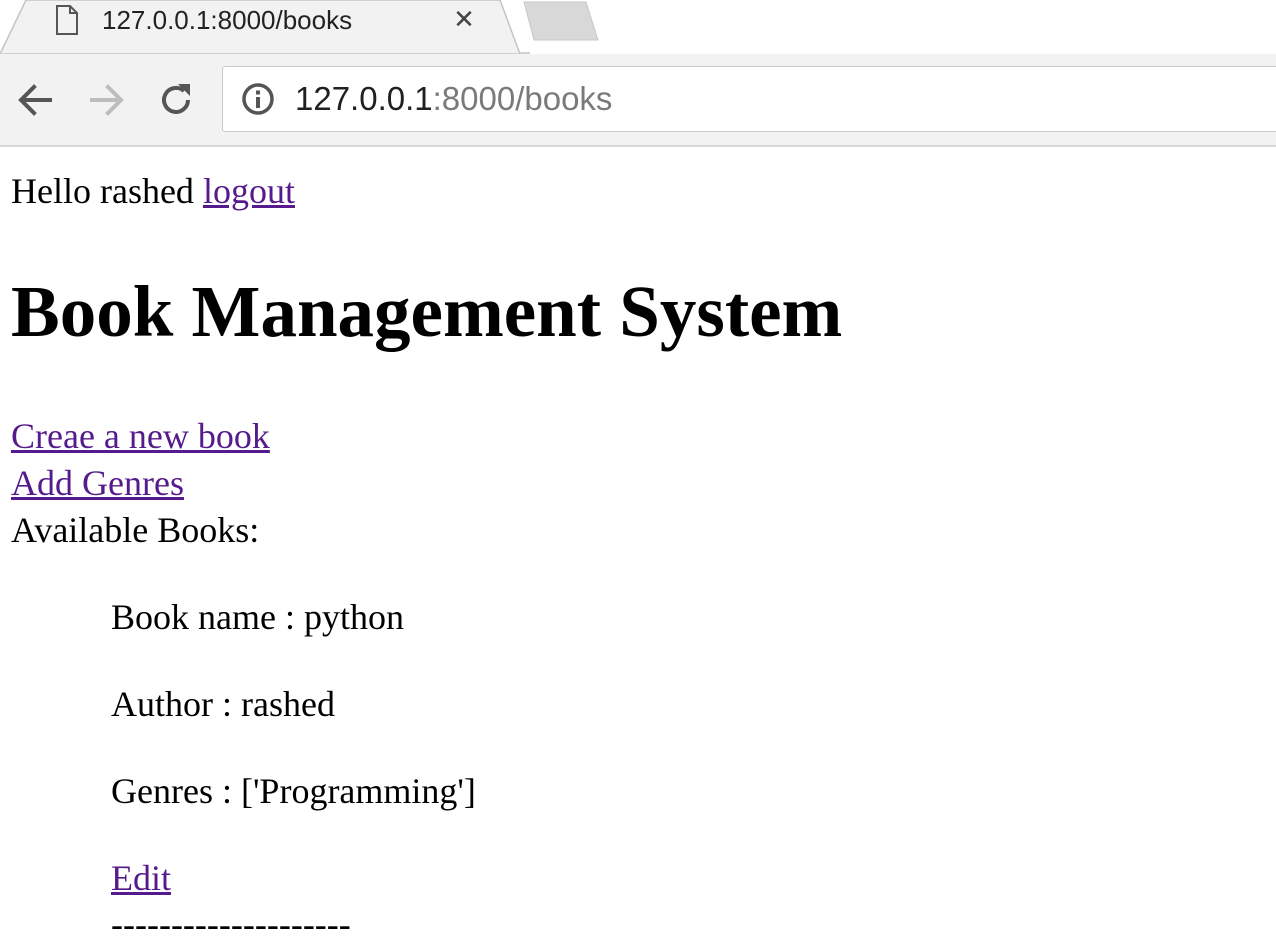 This screenshot has height=948, width=1276. Describe the element at coordinates (141, 878) in the screenshot. I see `edit-book-link: Edit` at that location.